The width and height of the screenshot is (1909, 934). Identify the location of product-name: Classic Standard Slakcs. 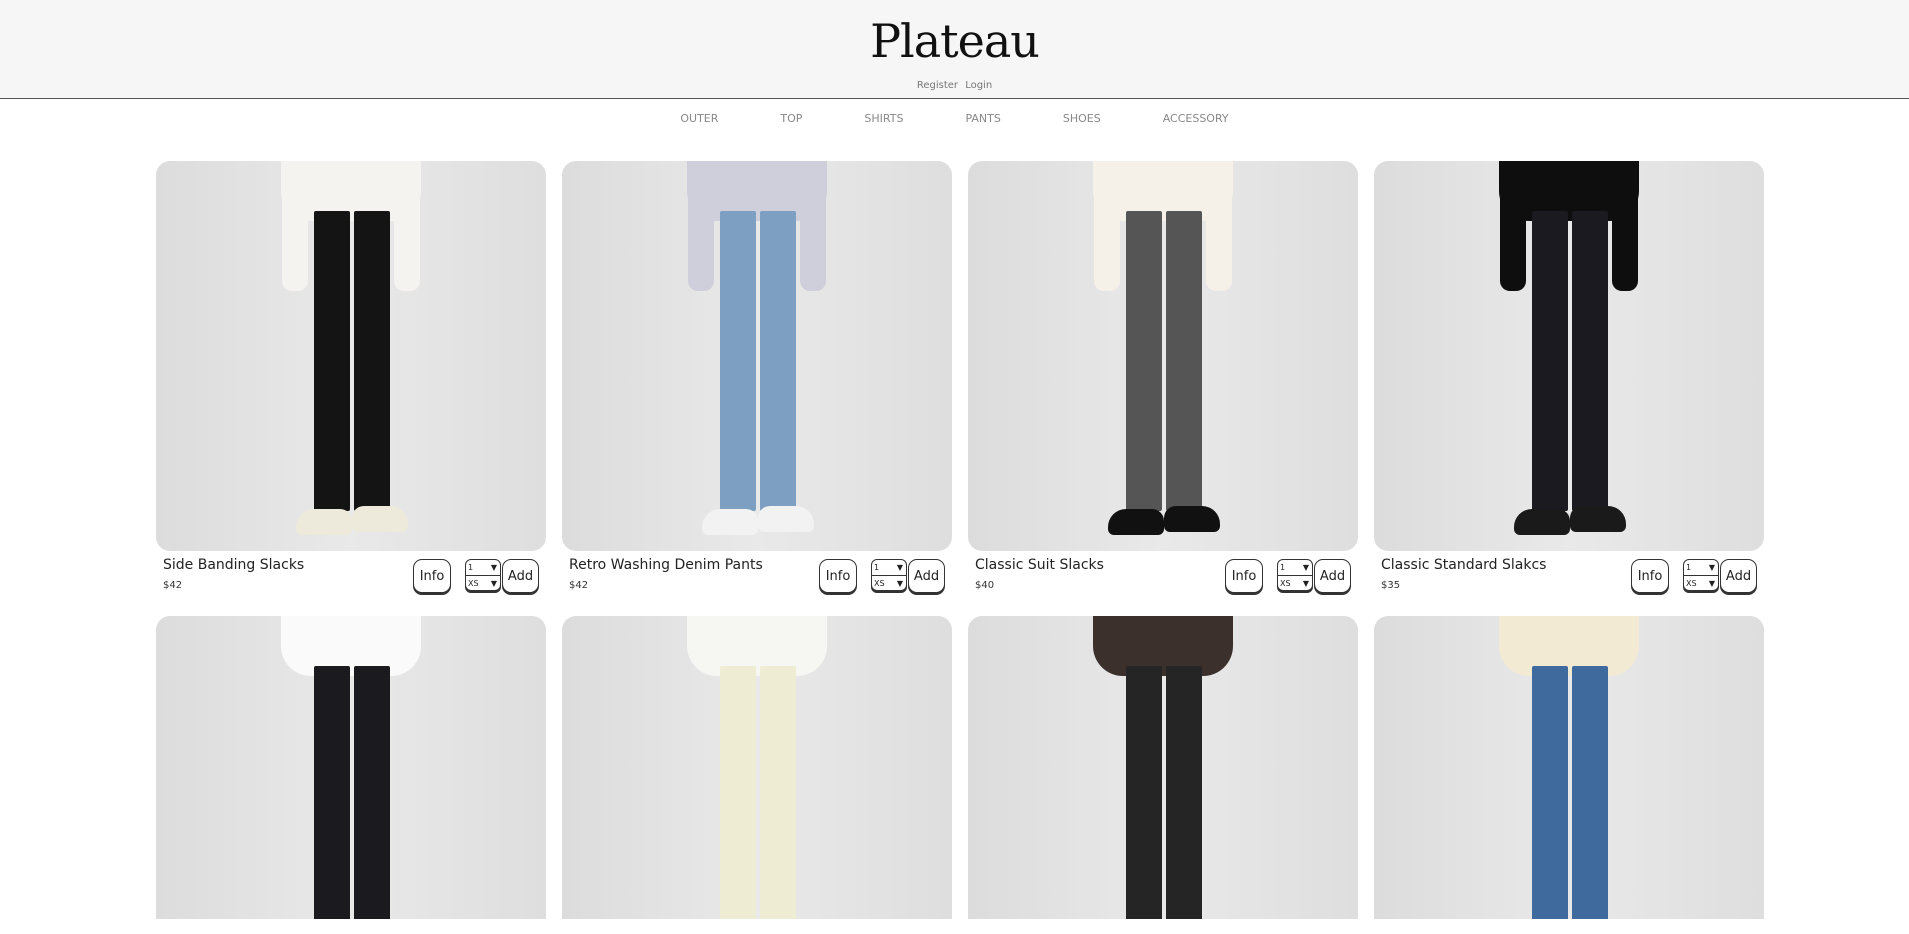
(1464, 565).